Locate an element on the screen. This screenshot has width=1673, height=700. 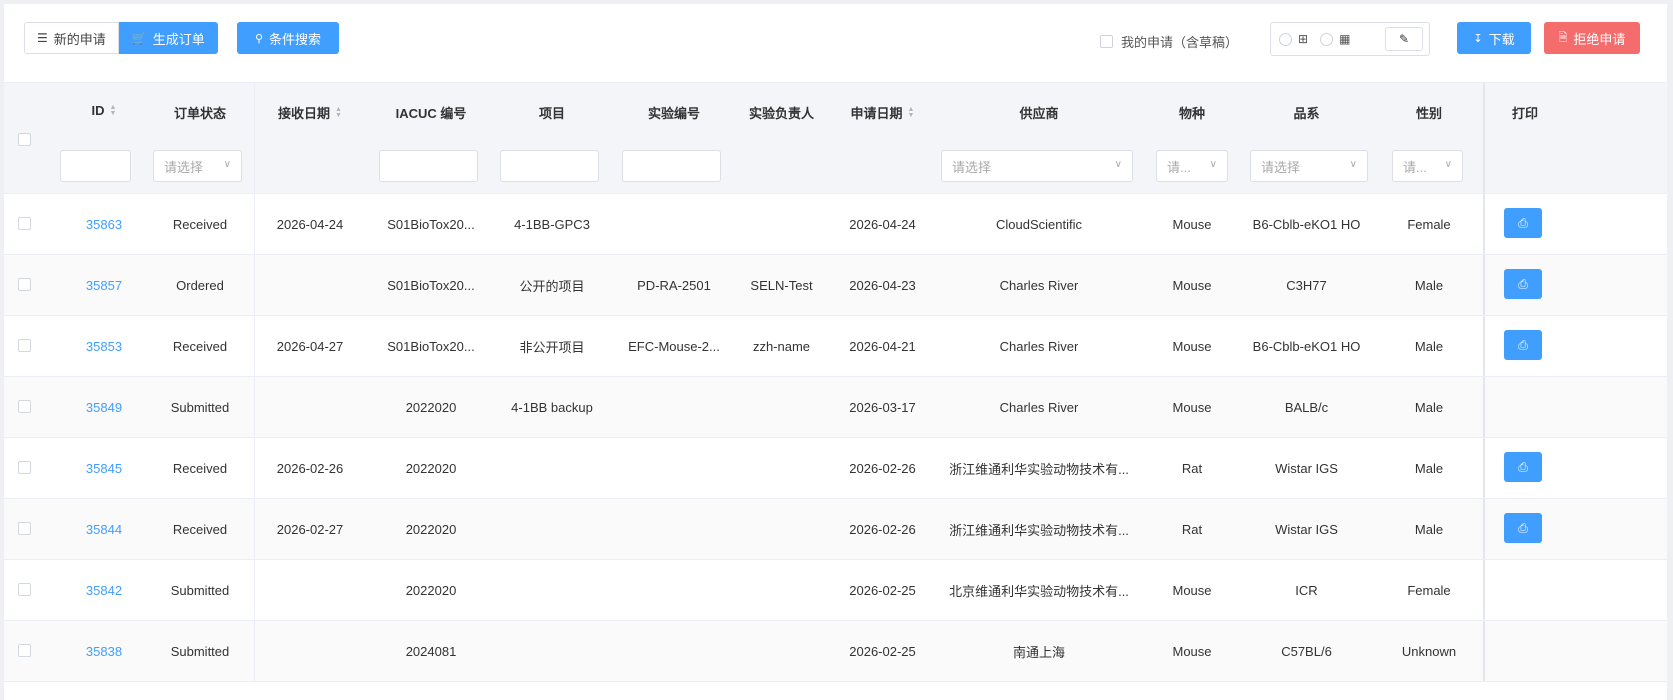
cell-id-text: 35838 is located at coordinates (104, 651).